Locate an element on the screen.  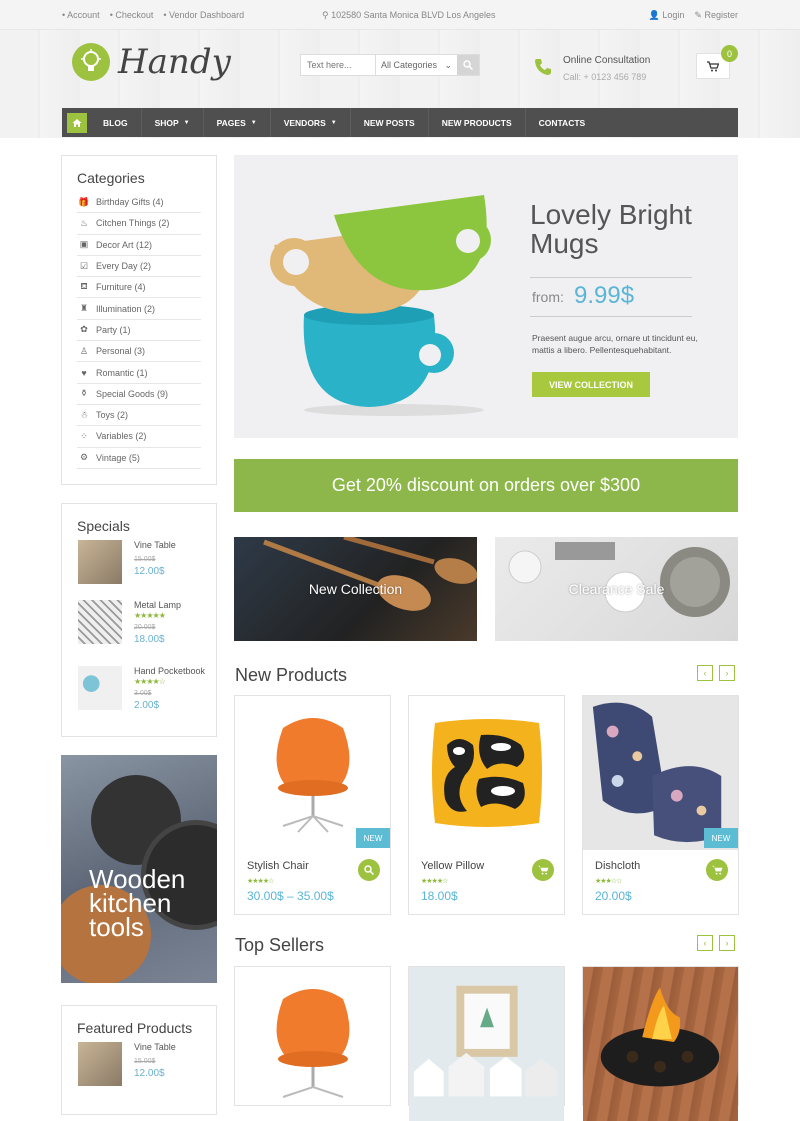
product-card: NEW Dishcloth ★★★☆☆ 20.00$ is located at coordinates (660, 805).